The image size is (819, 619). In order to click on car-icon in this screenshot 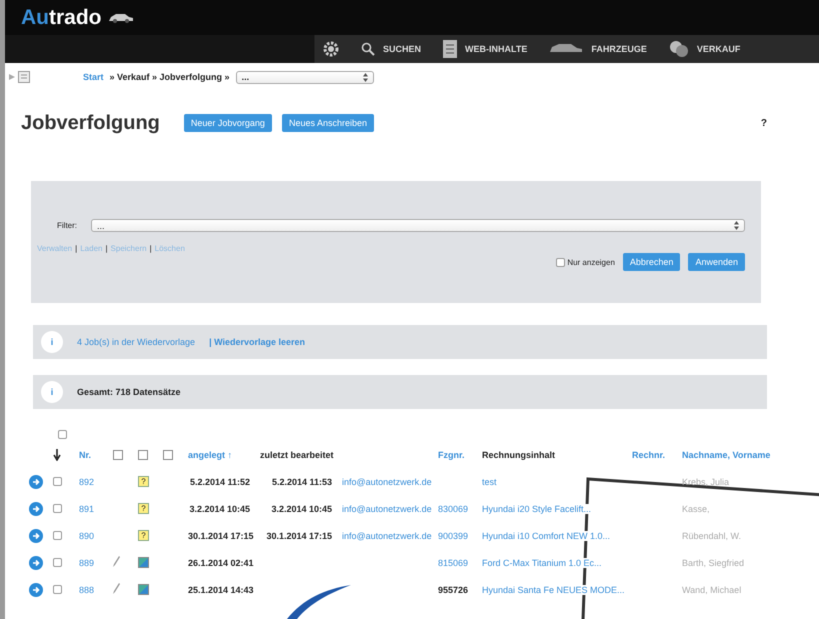, I will do `click(566, 49)`.